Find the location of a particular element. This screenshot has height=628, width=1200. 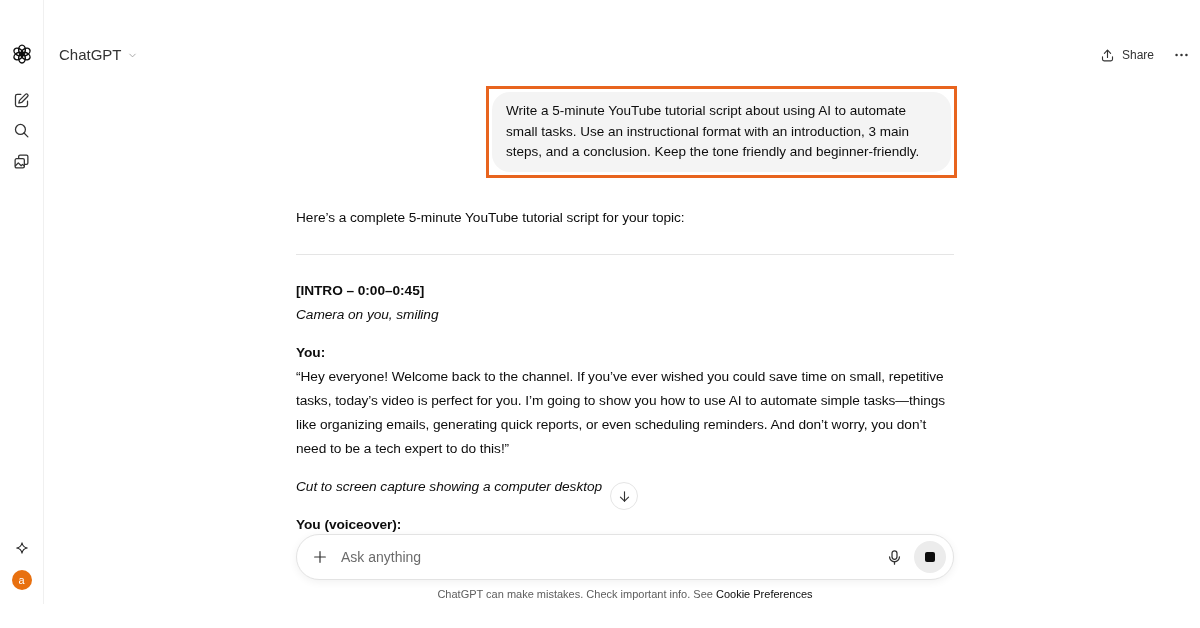

stage-direction: Cut to screen capture showing a computer desktop is located at coordinates (449, 486).